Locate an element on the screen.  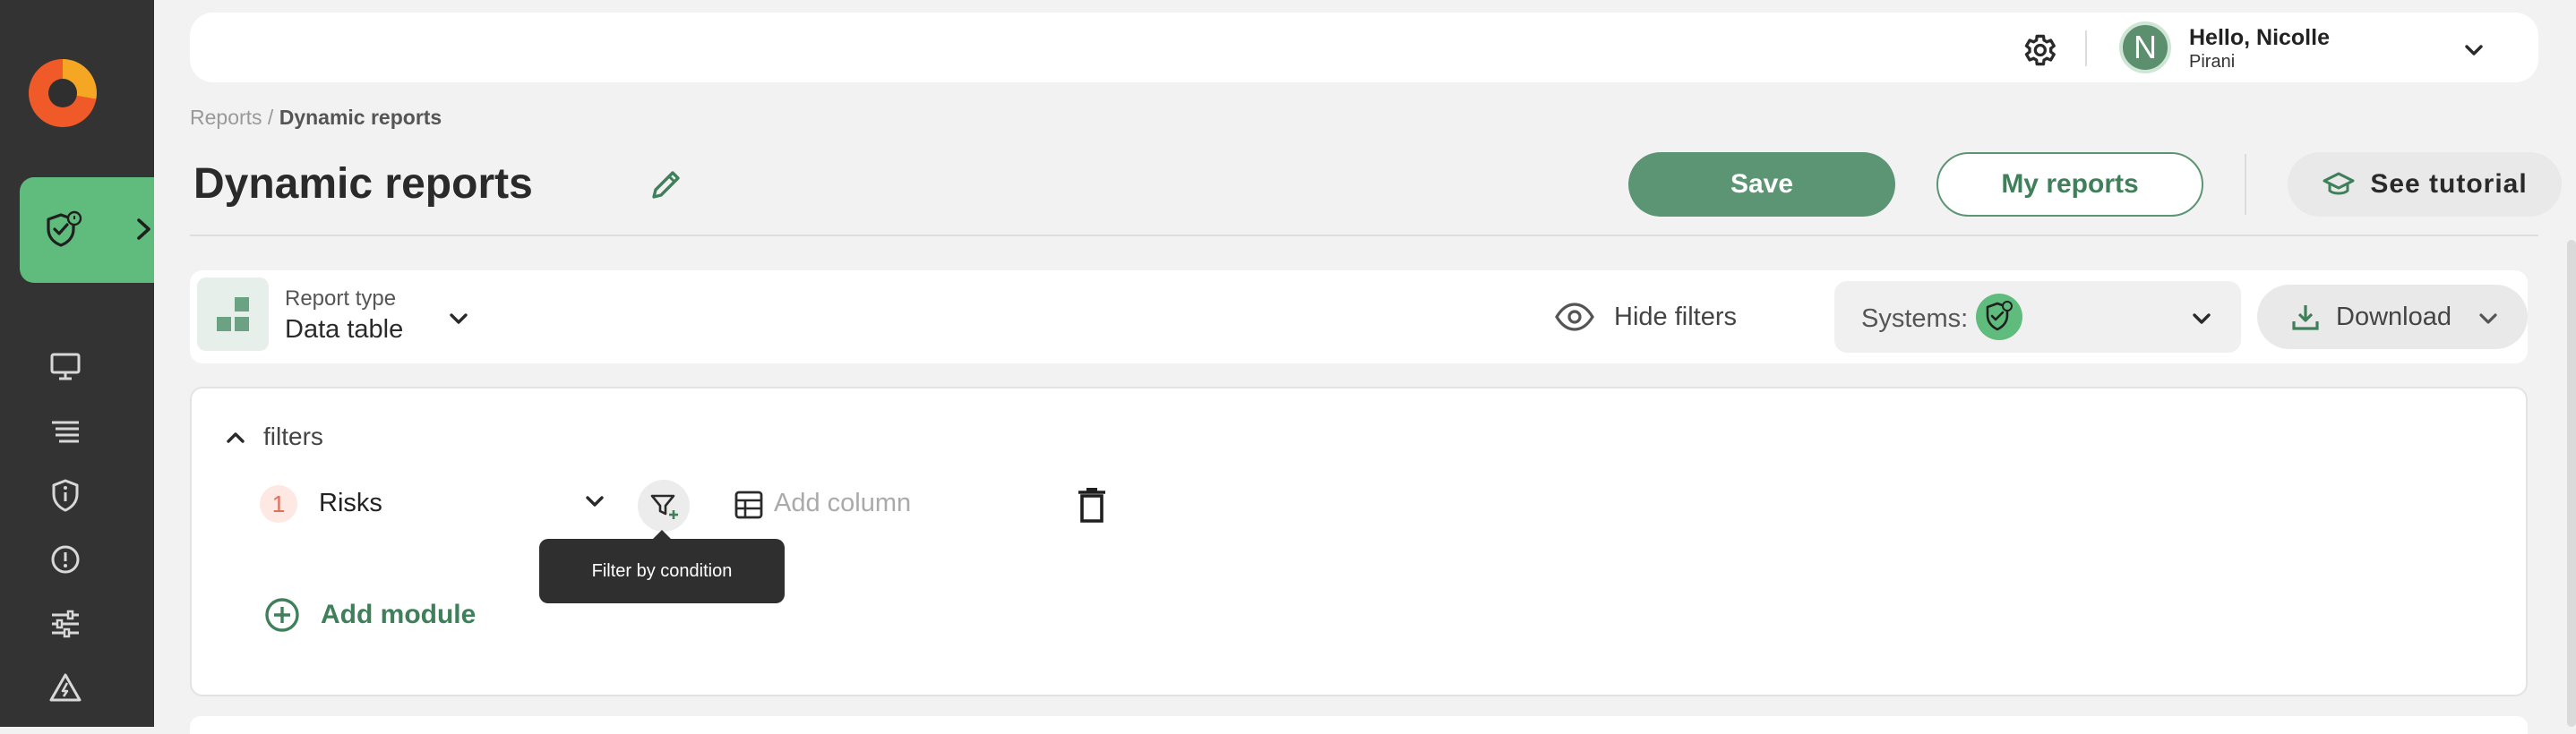
top-bar is located at coordinates (1364, 47).